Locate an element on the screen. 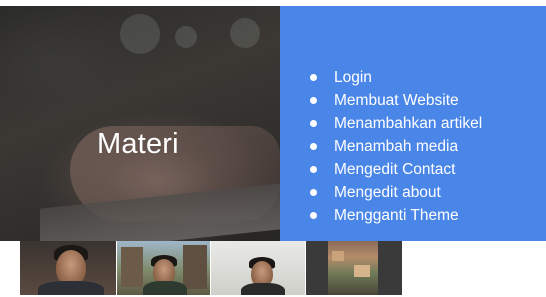 This screenshot has width=546, height=297. topic-item: Menambahkan artikel is located at coordinates (395, 123).